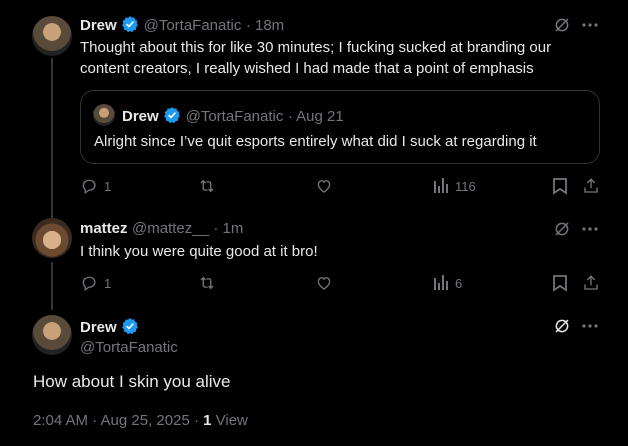 This screenshot has height=446, width=628. What do you see at coordinates (52, 238) in the screenshot?
I see `avatar-mattez` at bounding box center [52, 238].